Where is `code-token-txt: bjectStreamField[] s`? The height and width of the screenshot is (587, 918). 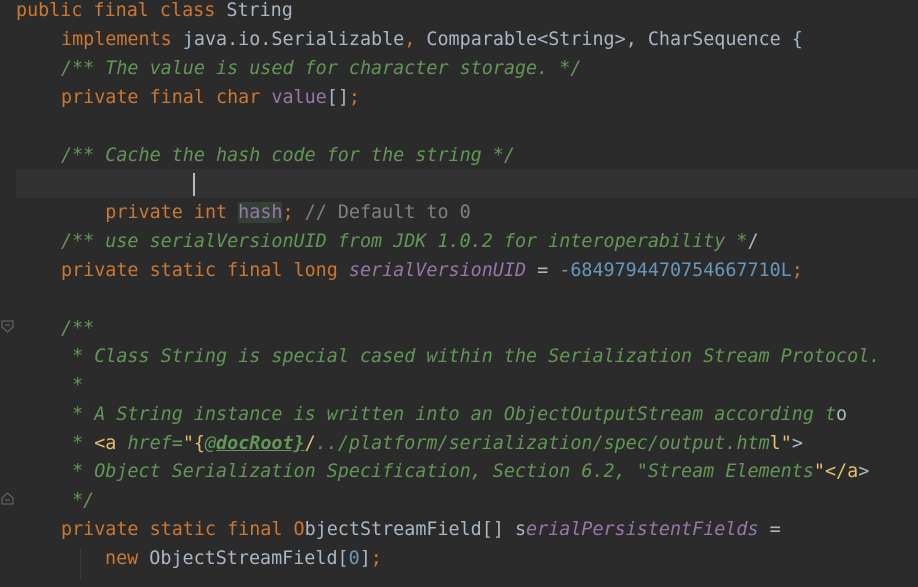 code-token-txt: bjectStreamField[] s is located at coordinates (415, 529).